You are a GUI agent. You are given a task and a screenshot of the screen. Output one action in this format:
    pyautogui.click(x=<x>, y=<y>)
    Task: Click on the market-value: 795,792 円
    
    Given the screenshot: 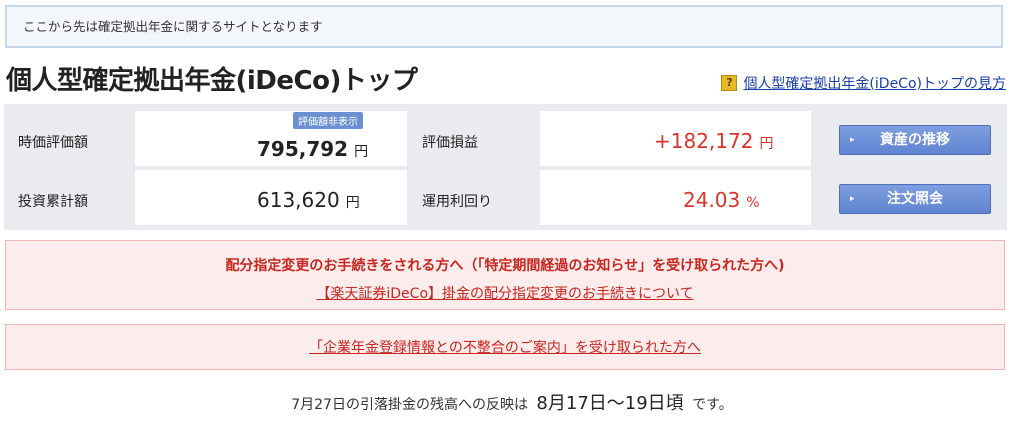 What is the action you would take?
    pyautogui.click(x=312, y=149)
    